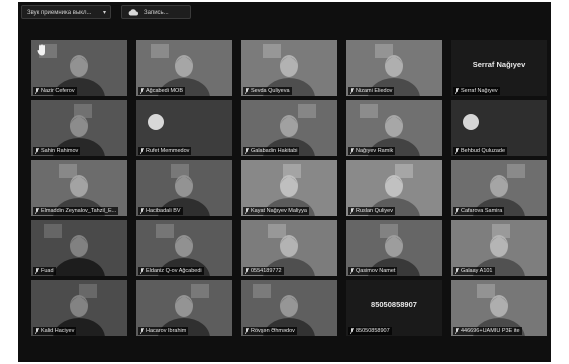  I want to click on participant-name-text: Ağcabedi MOB, so click(164, 91).